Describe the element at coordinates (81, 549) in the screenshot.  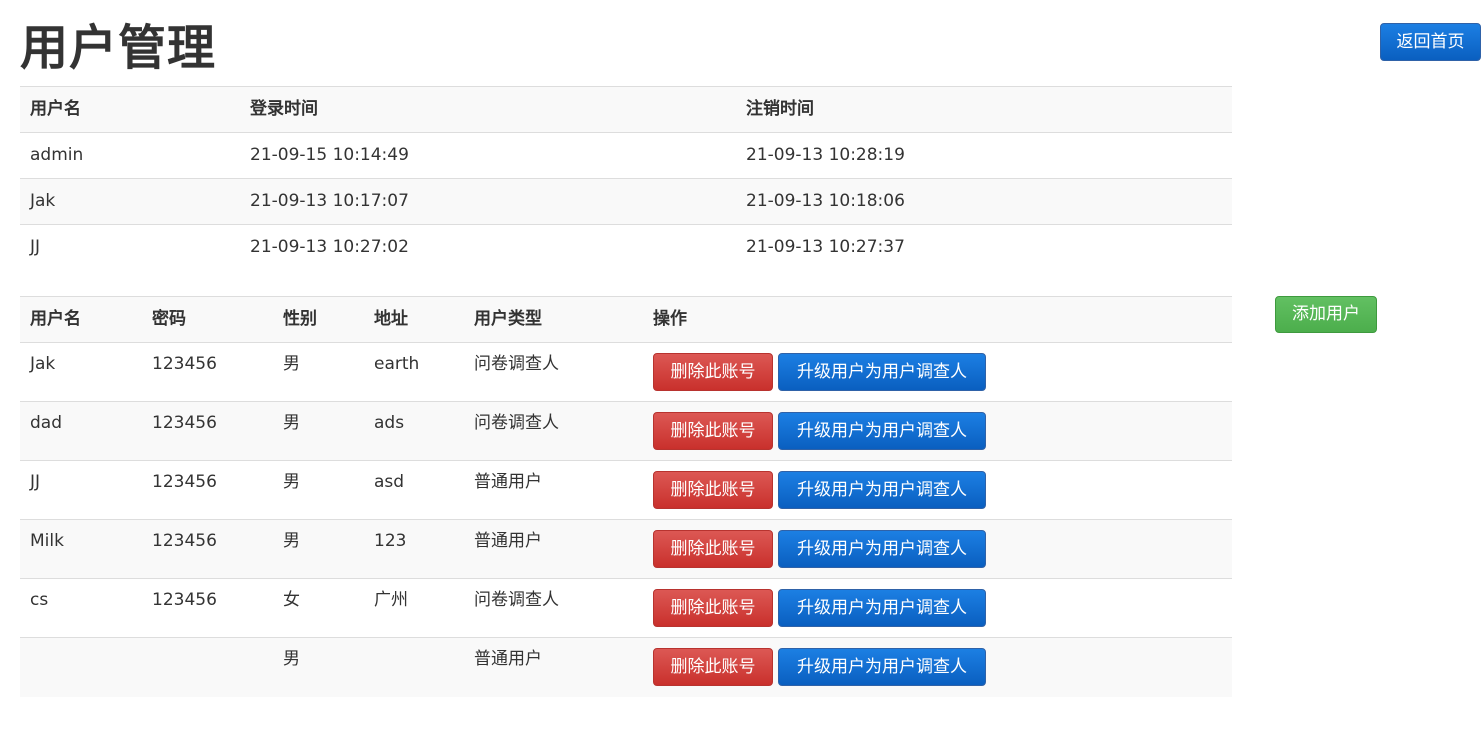
I see `username-cell: Milk` at that location.